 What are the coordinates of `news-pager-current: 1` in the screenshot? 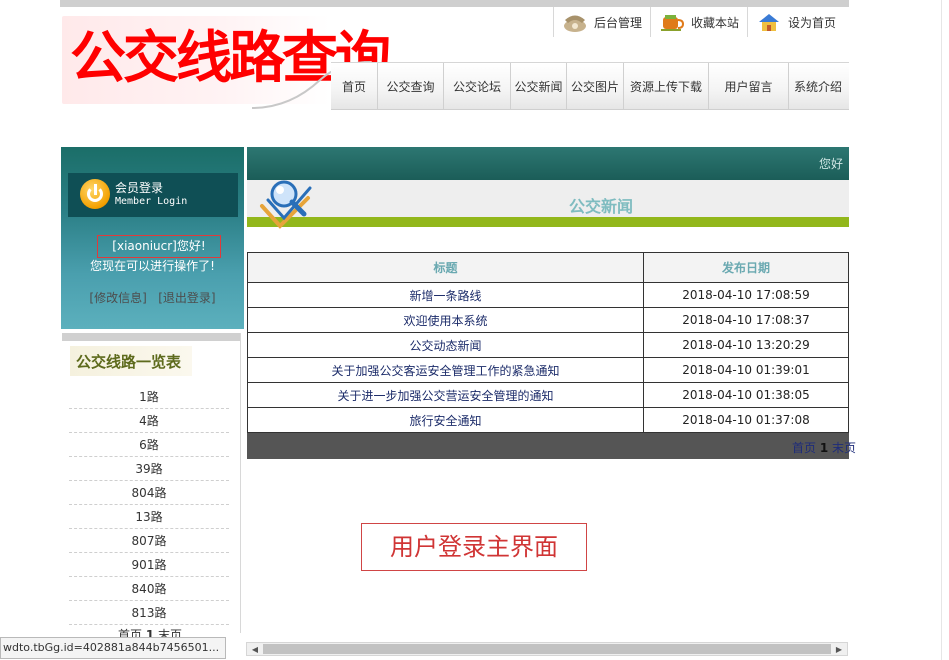 It's located at (824, 448).